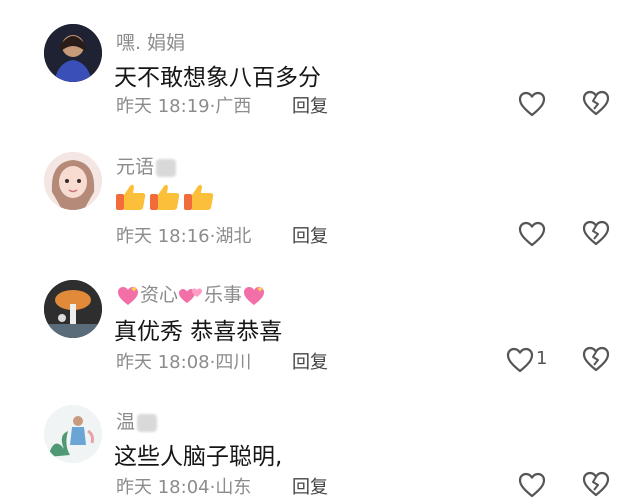 This screenshot has height=502, width=640. What do you see at coordinates (198, 457) in the screenshot?
I see `comment-text: 这些人脑子聪明,` at bounding box center [198, 457].